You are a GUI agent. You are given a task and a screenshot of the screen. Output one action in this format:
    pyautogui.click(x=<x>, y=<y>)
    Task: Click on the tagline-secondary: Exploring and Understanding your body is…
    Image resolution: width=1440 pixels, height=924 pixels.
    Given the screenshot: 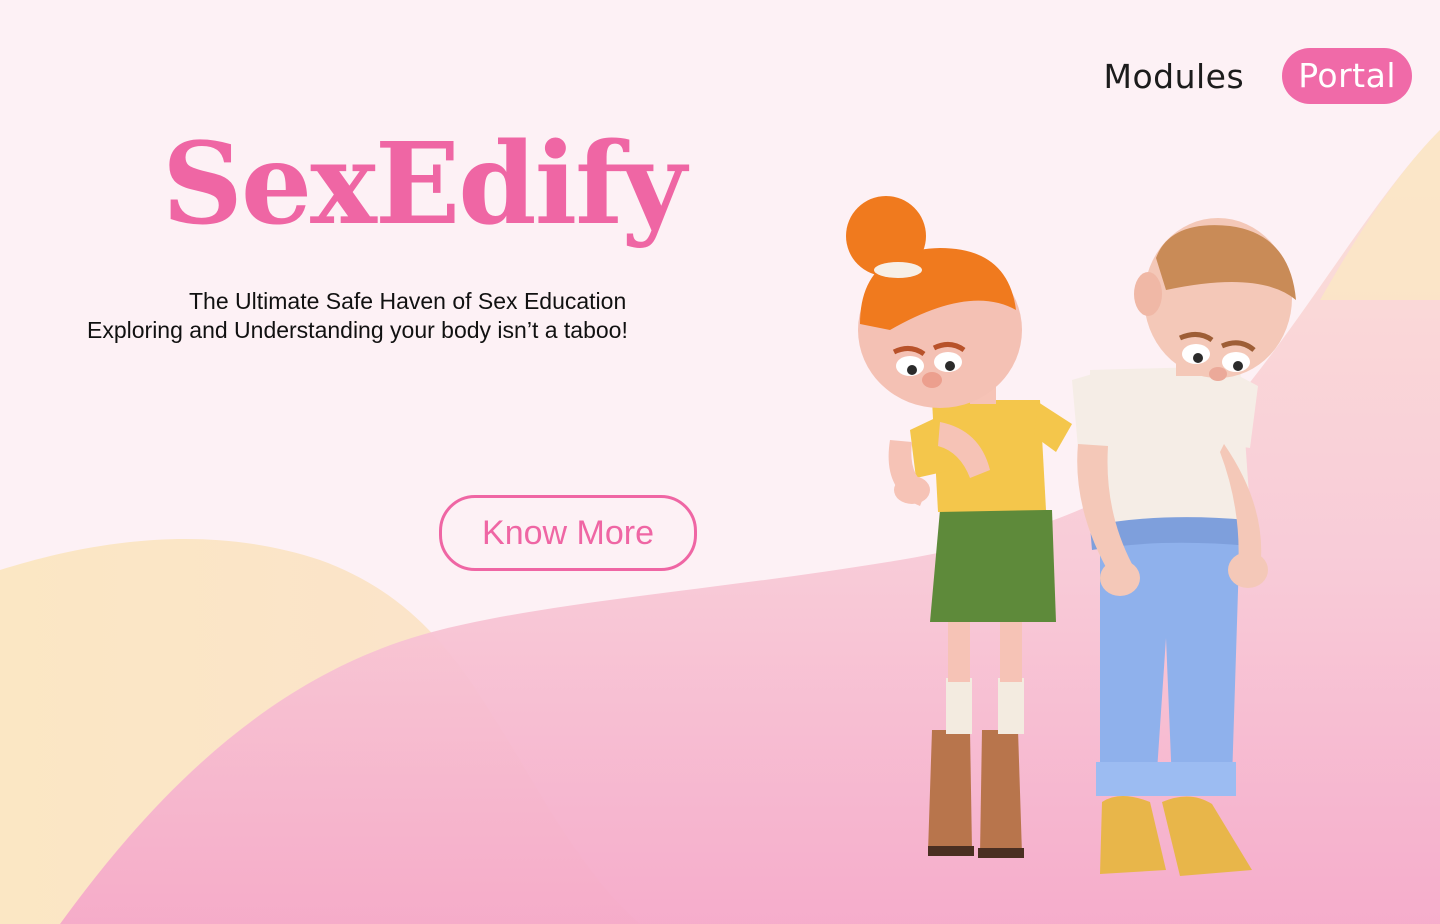 What is the action you would take?
    pyautogui.click(x=357, y=330)
    